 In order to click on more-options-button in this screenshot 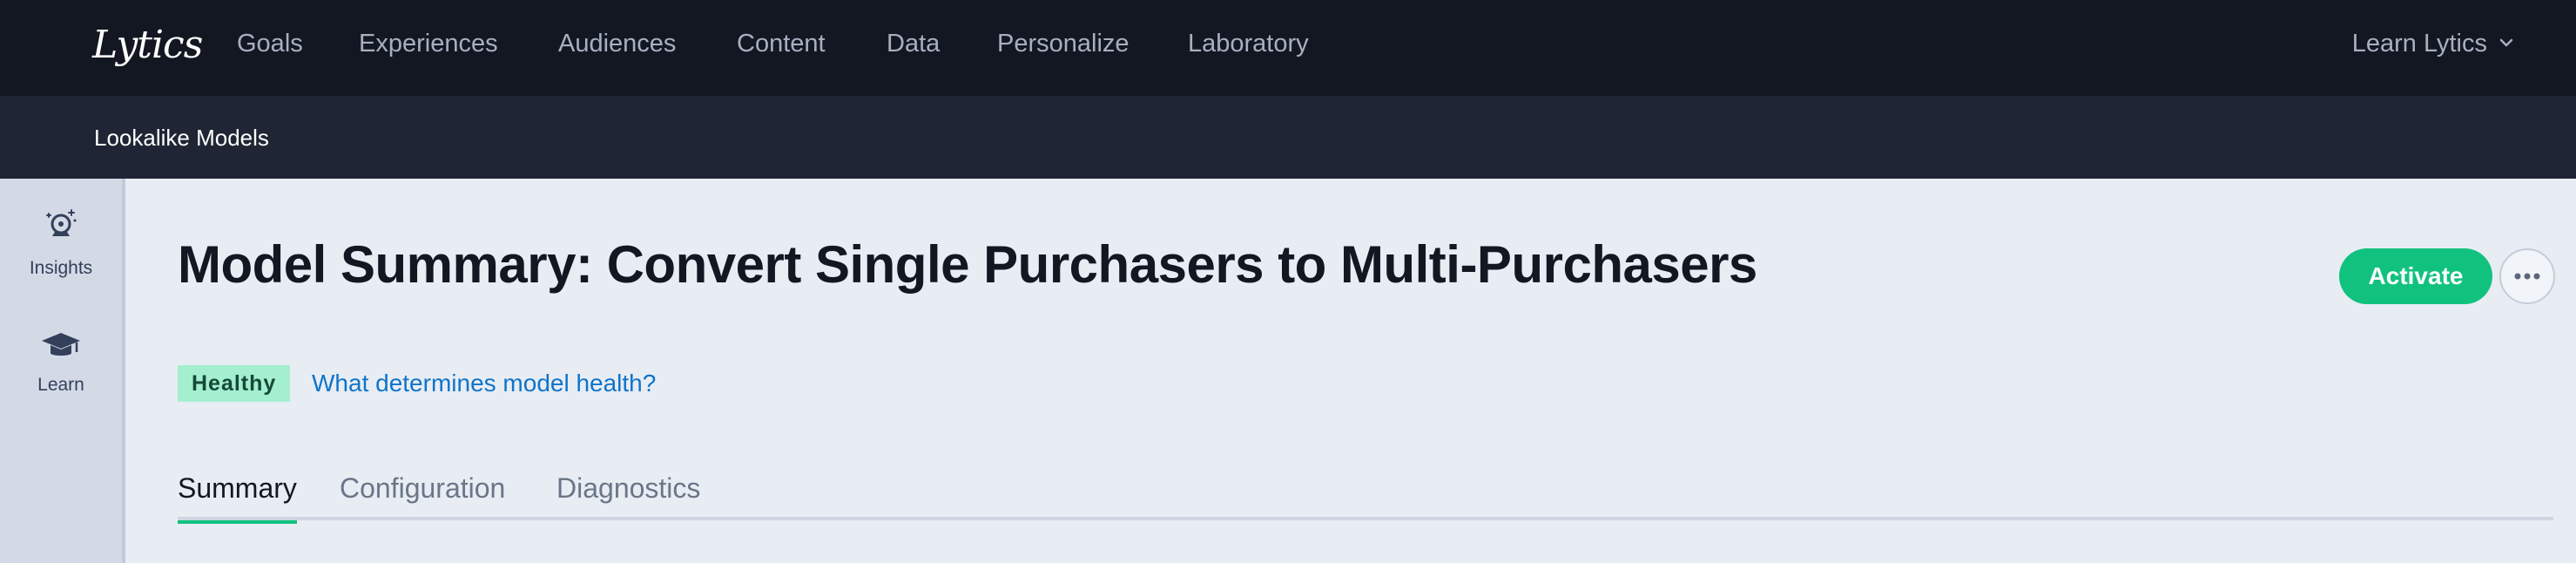, I will do `click(2527, 276)`.